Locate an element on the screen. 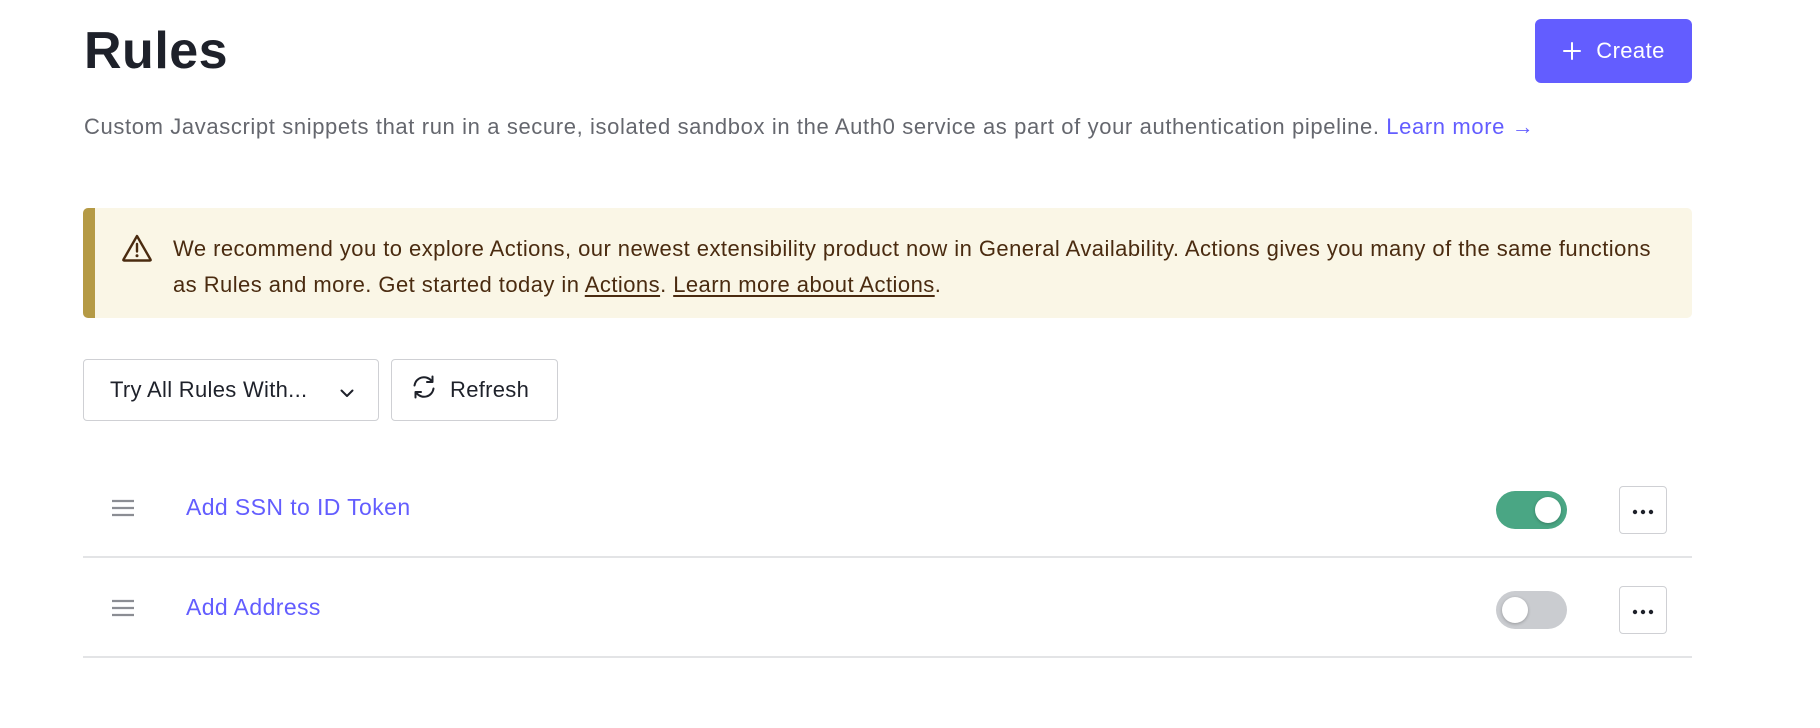 The height and width of the screenshot is (728, 1820). learn-more-link: Learn more → is located at coordinates (1460, 126).